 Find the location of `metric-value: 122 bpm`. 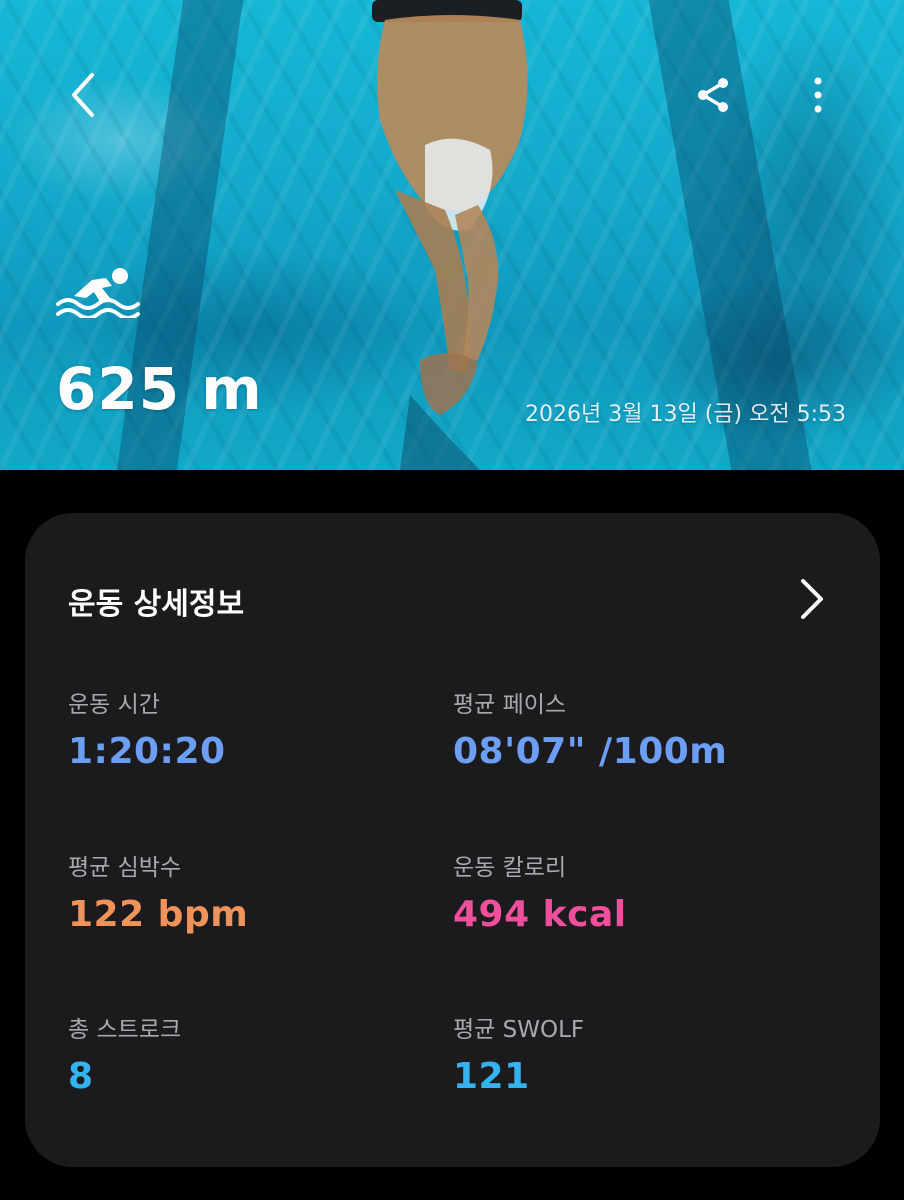

metric-value: 122 bpm is located at coordinates (158, 914).